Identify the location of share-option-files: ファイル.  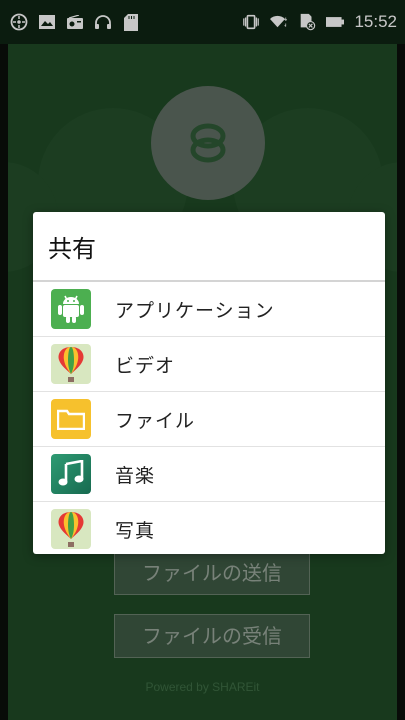
(209, 419).